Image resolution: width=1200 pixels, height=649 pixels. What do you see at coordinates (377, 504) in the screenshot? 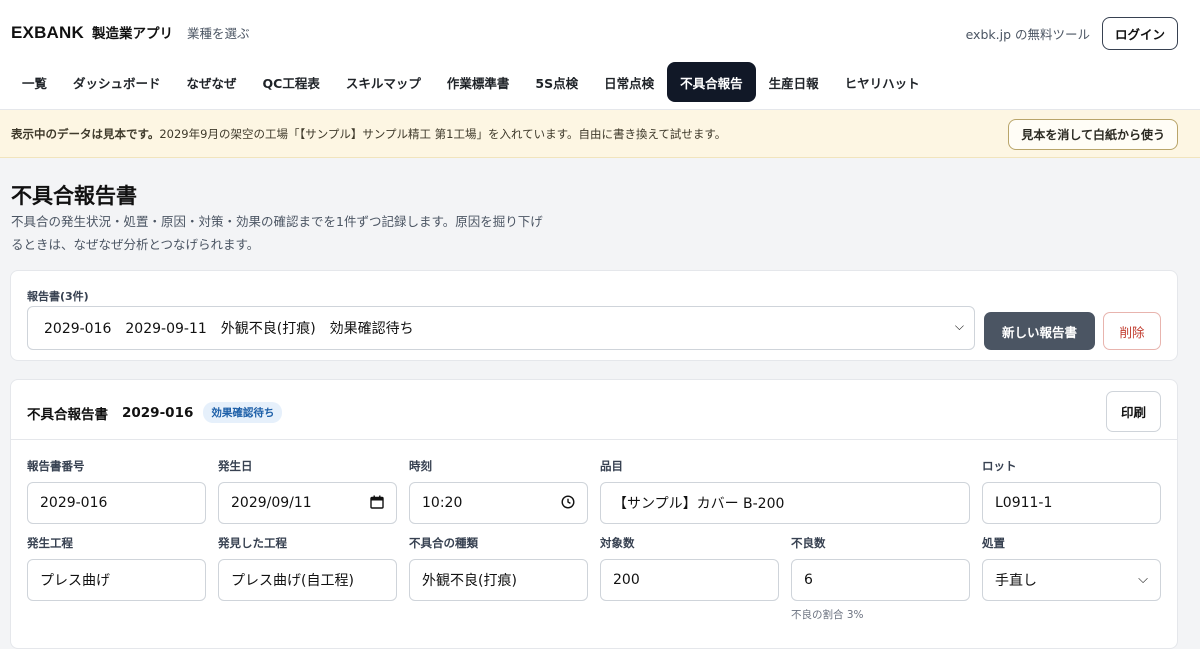
I see `calendar-icon` at bounding box center [377, 504].